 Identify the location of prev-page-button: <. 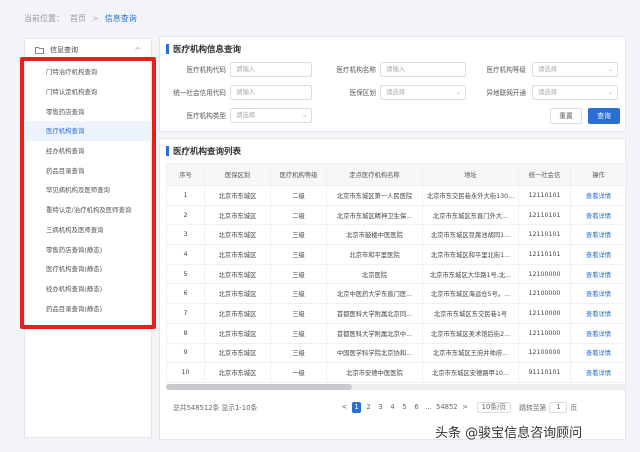
(344, 407).